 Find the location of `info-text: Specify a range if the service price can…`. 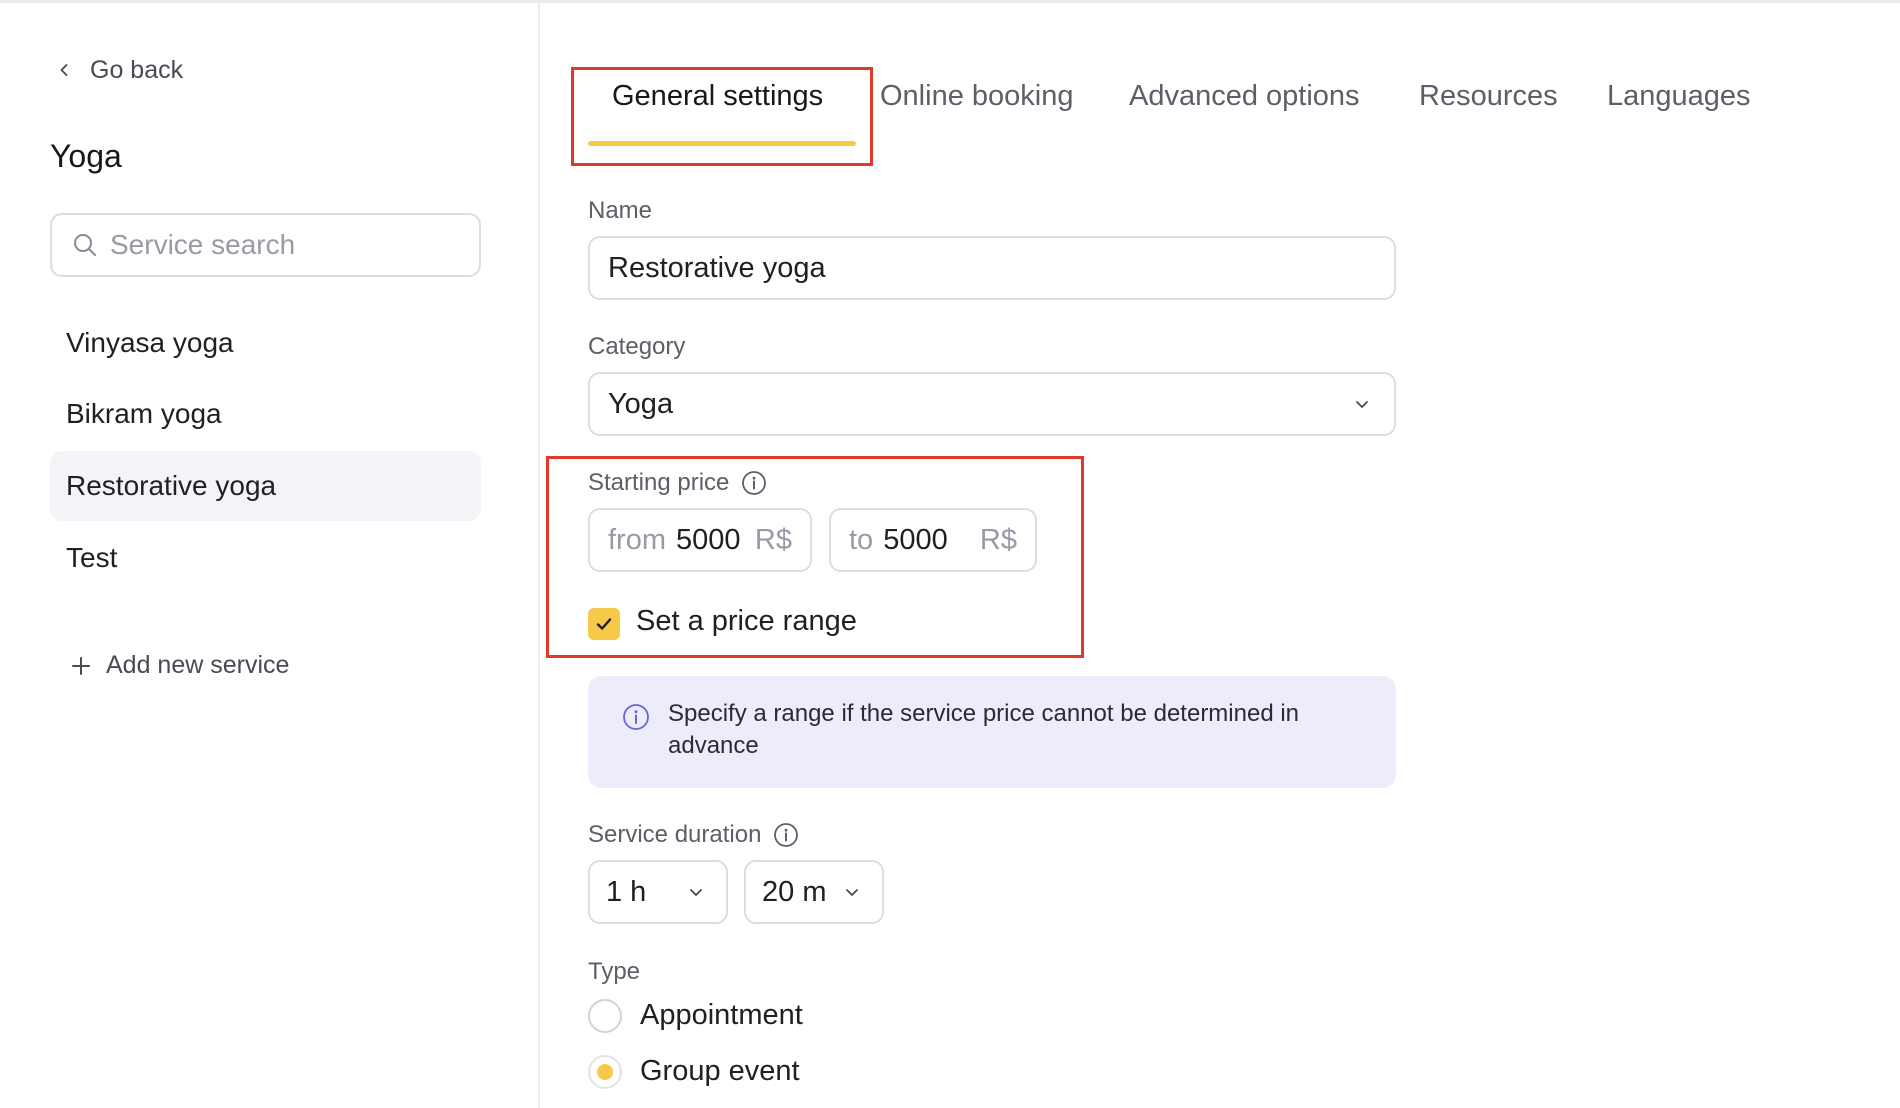

info-text: Specify a range if the service price can… is located at coordinates (984, 729).